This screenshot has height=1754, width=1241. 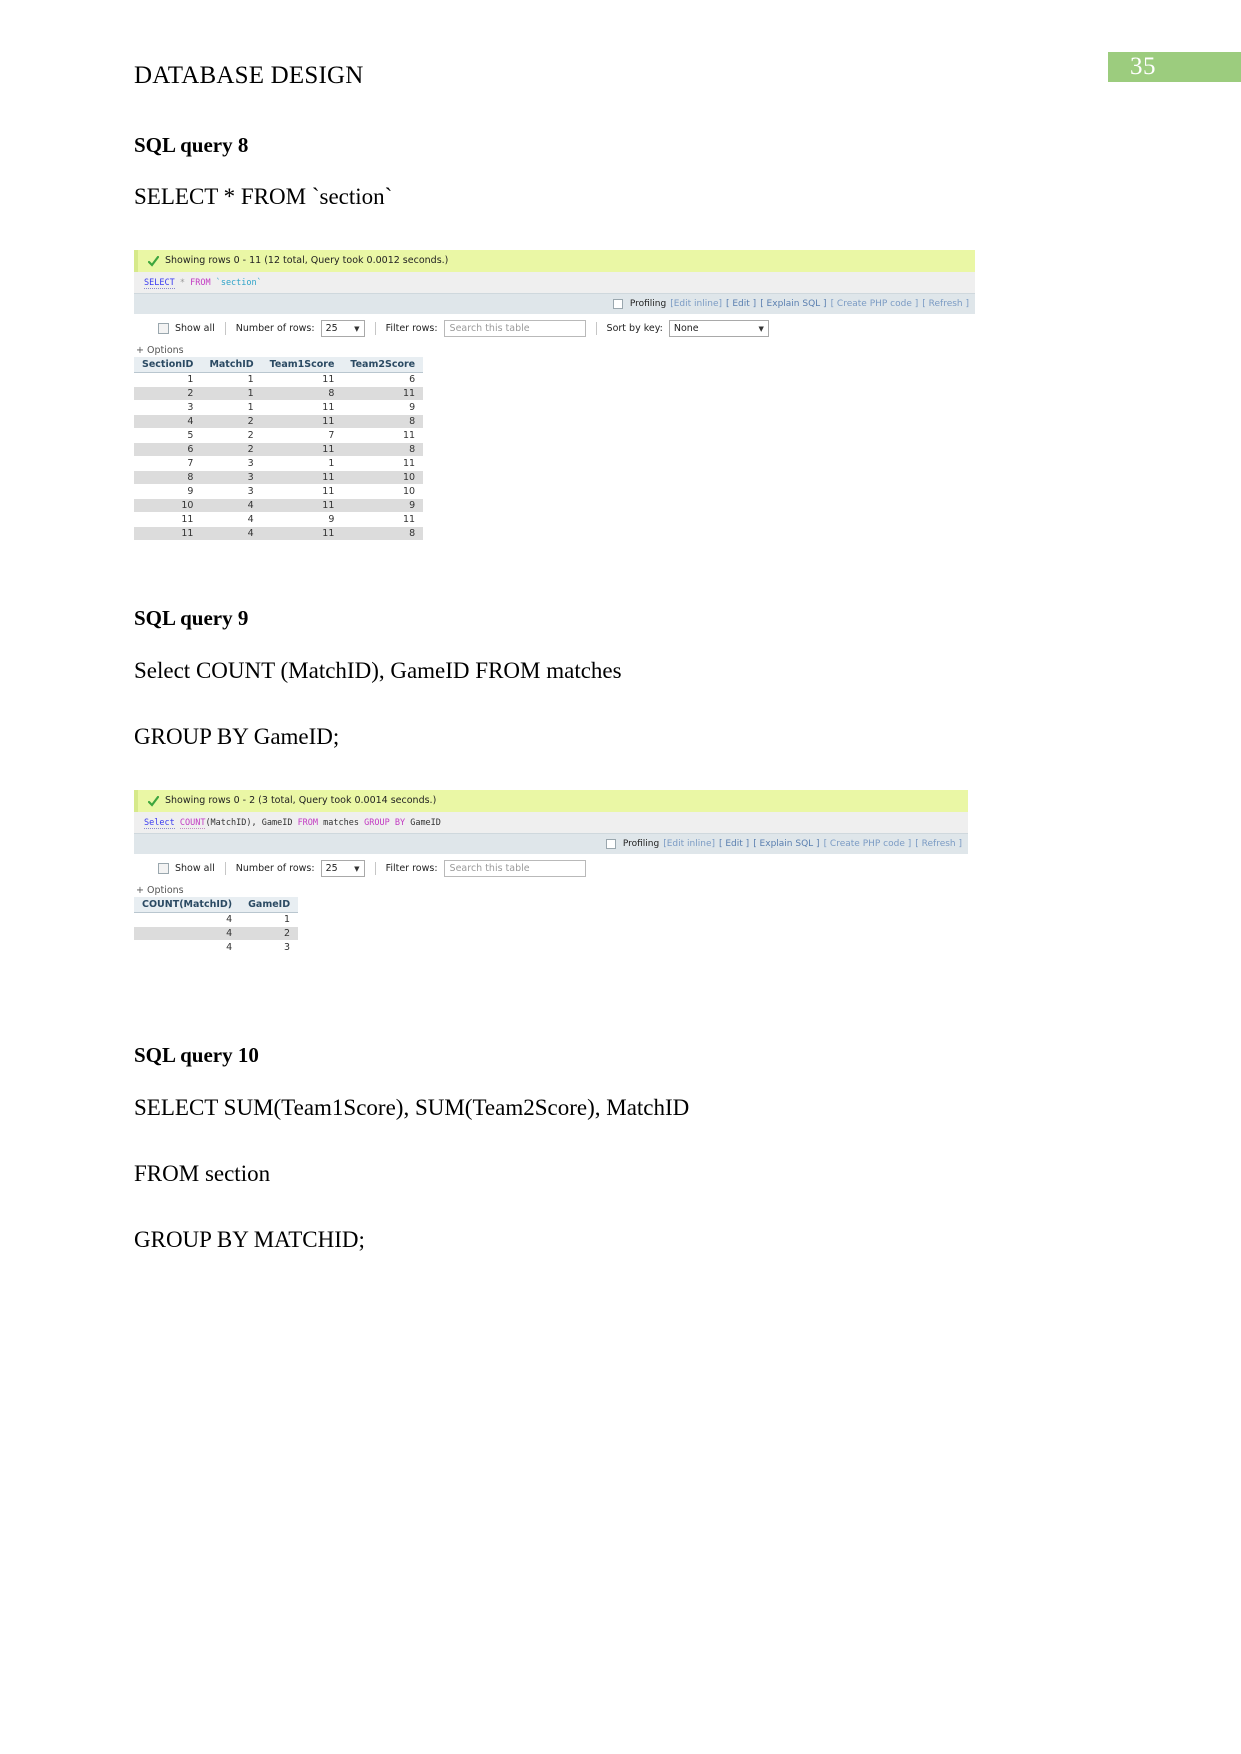 What do you see at coordinates (696, 304) in the screenshot?
I see `edit-inline-link-1: [Edit inline]` at bounding box center [696, 304].